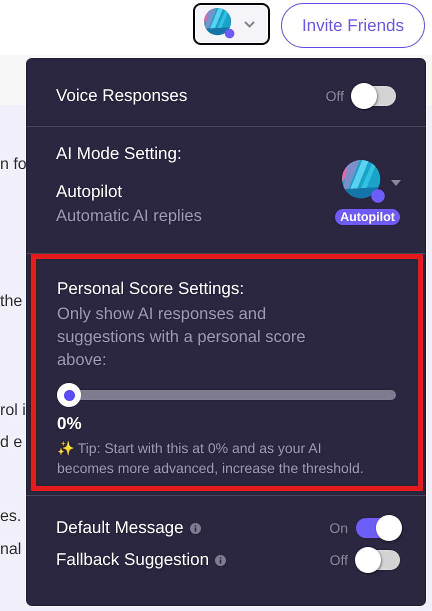 This screenshot has width=432, height=611. What do you see at coordinates (11, 550) in the screenshot?
I see `background-text: nal` at bounding box center [11, 550].